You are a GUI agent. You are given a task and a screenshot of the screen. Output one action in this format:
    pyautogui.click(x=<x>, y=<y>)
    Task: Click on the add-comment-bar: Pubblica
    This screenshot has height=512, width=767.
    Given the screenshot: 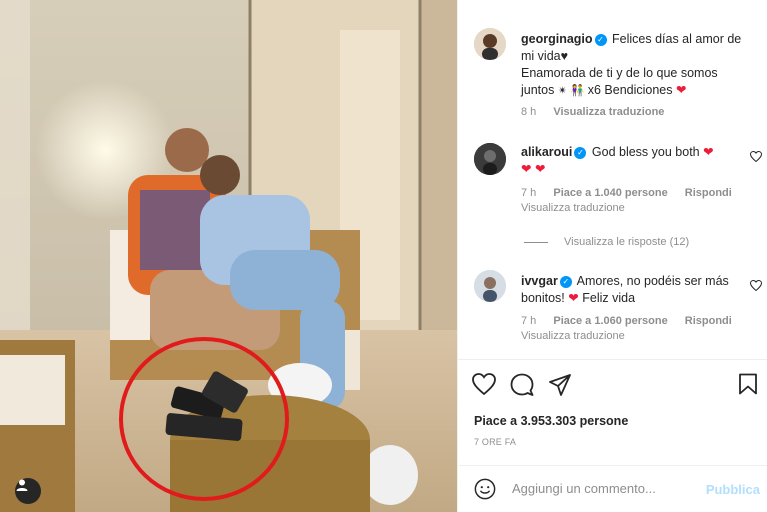 What is the action you would take?
    pyautogui.click(x=612, y=489)
    